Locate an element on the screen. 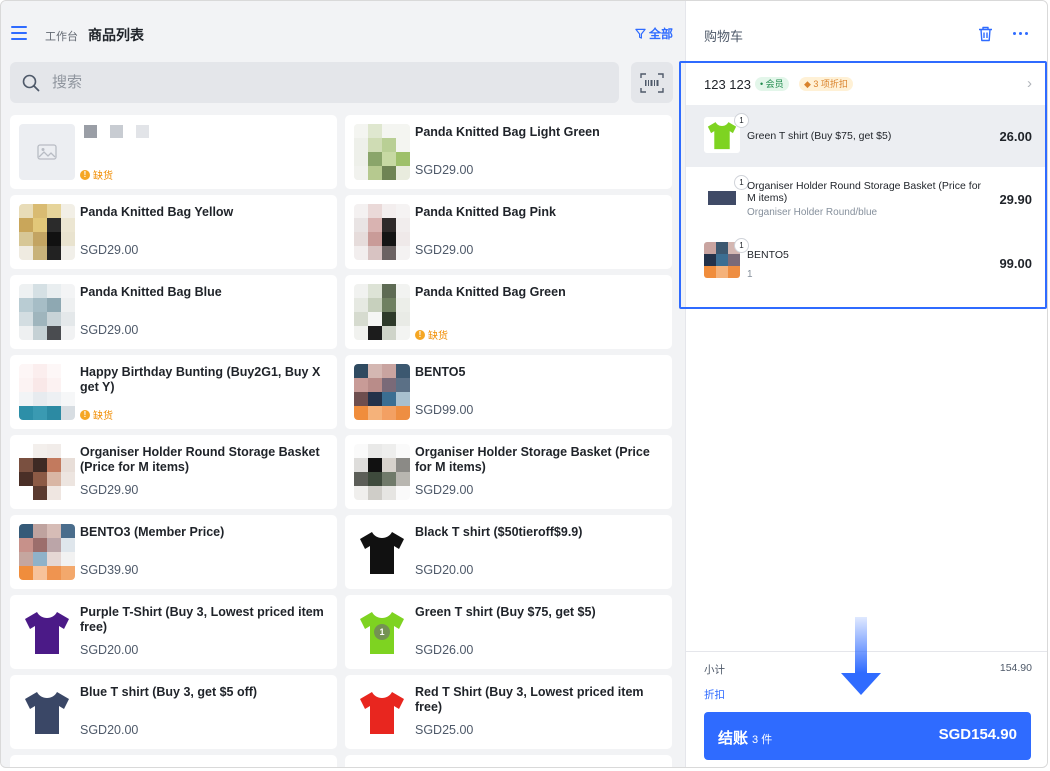 This screenshot has height=771, width=1050. product-name: Blue T shirt (Buy 3, get $5 off) is located at coordinates (169, 692).